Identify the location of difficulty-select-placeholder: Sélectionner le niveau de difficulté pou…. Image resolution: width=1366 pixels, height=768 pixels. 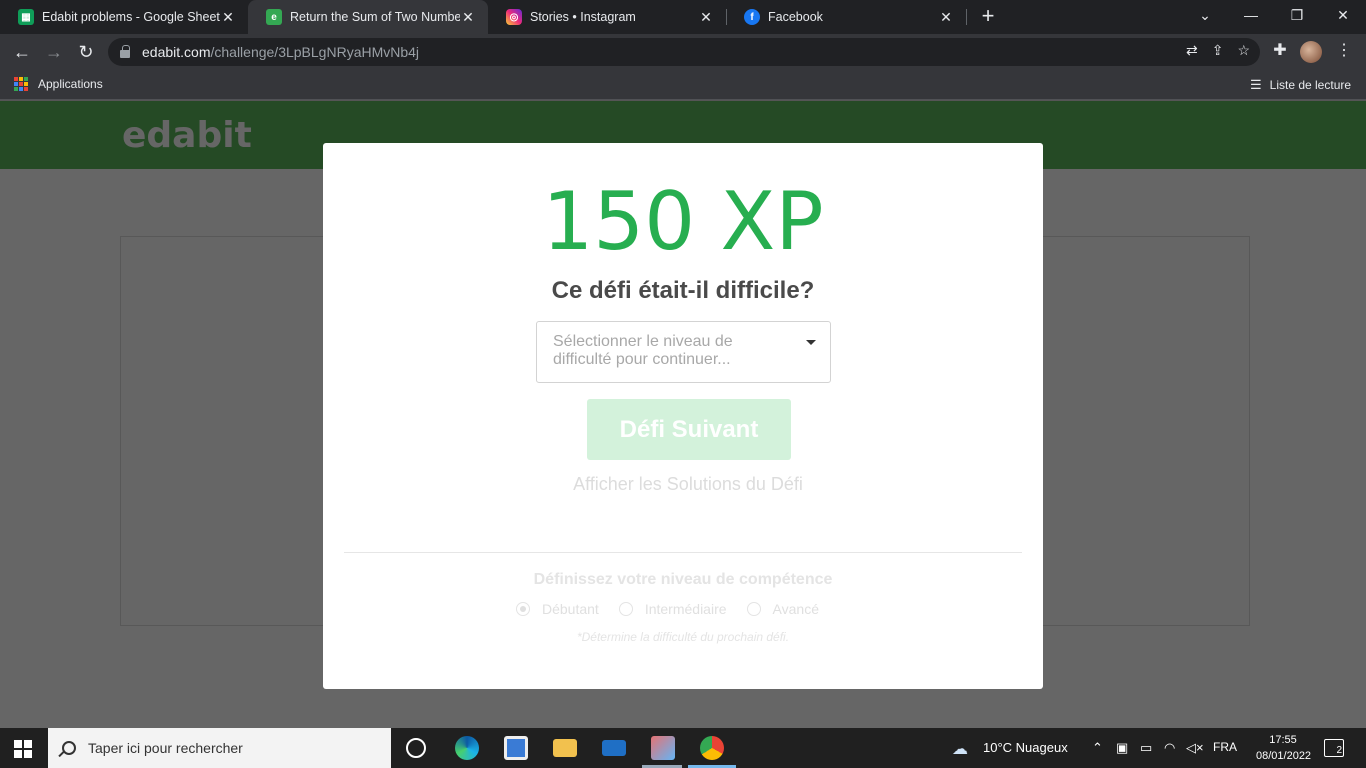
(643, 350).